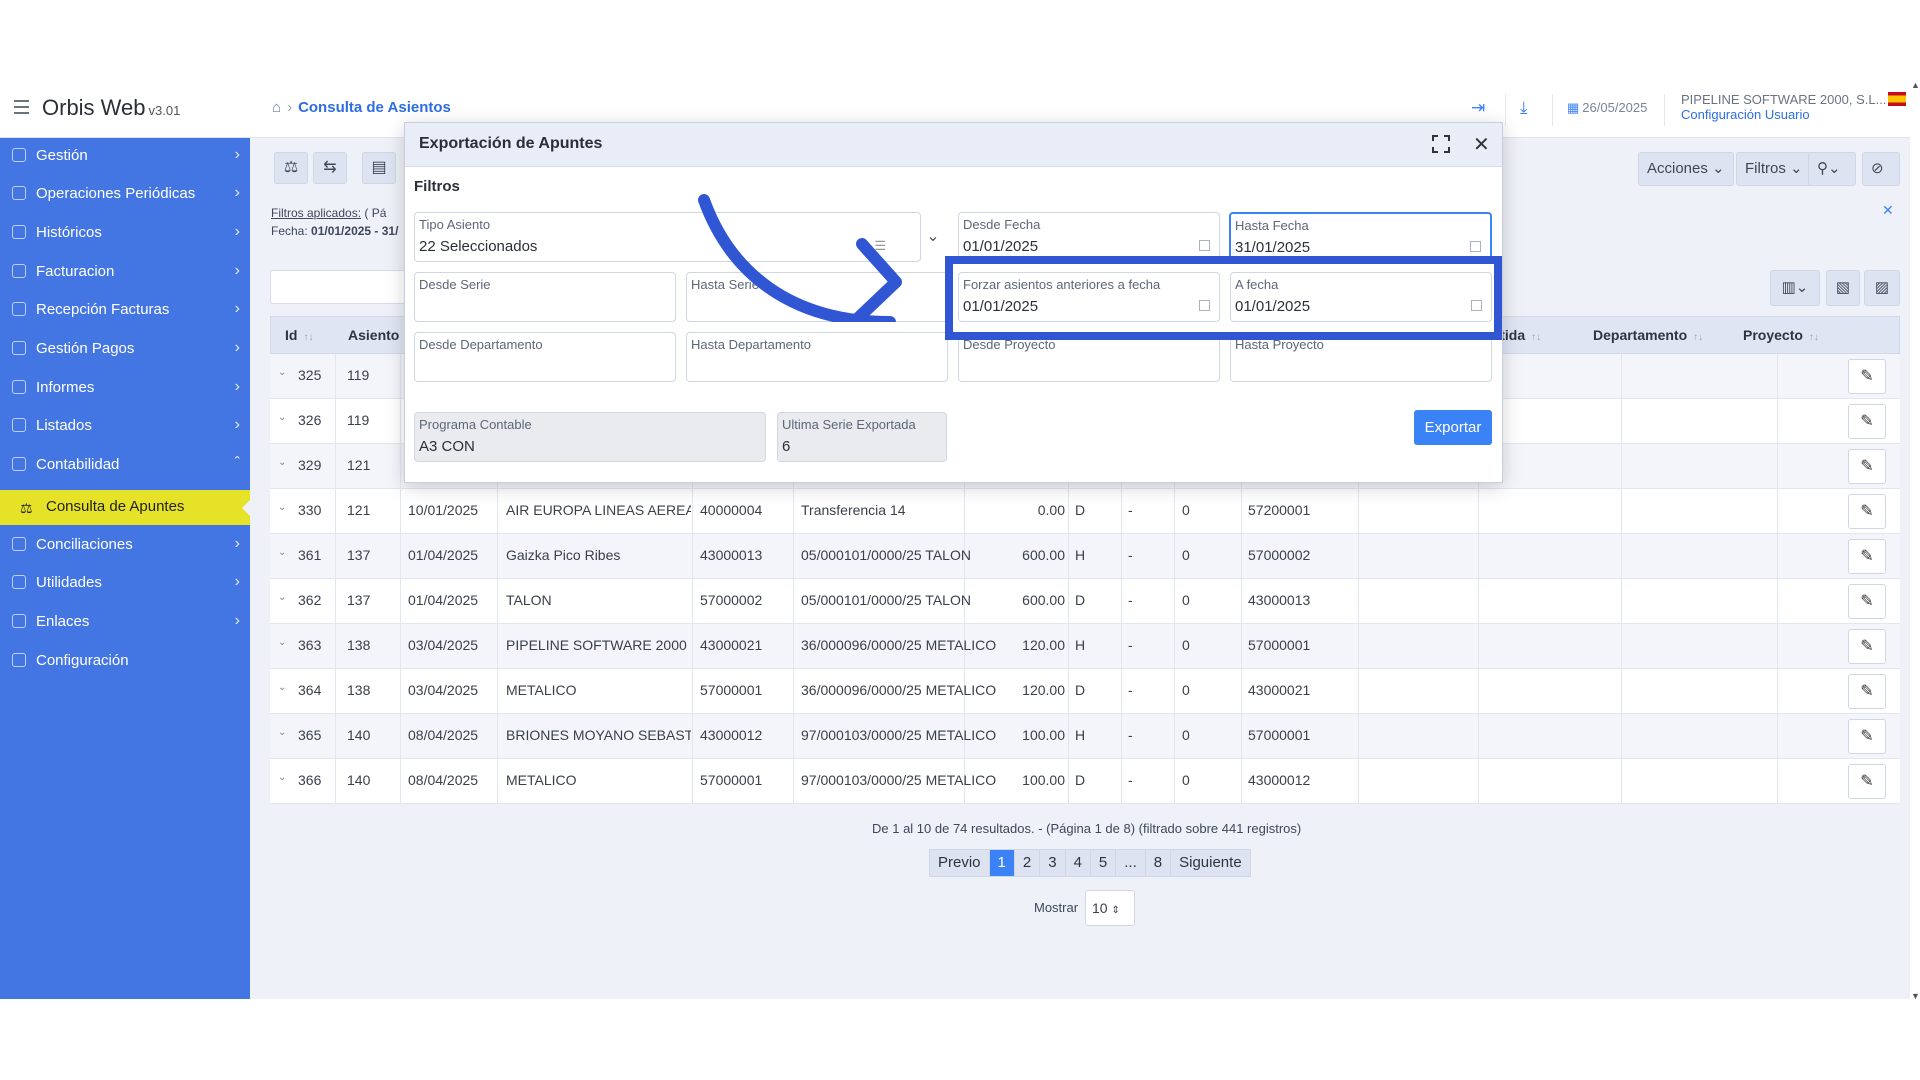 This screenshot has height=1080, width=1920. What do you see at coordinates (1915, 85) in the screenshot?
I see `scroll-up-icon: ▲` at bounding box center [1915, 85].